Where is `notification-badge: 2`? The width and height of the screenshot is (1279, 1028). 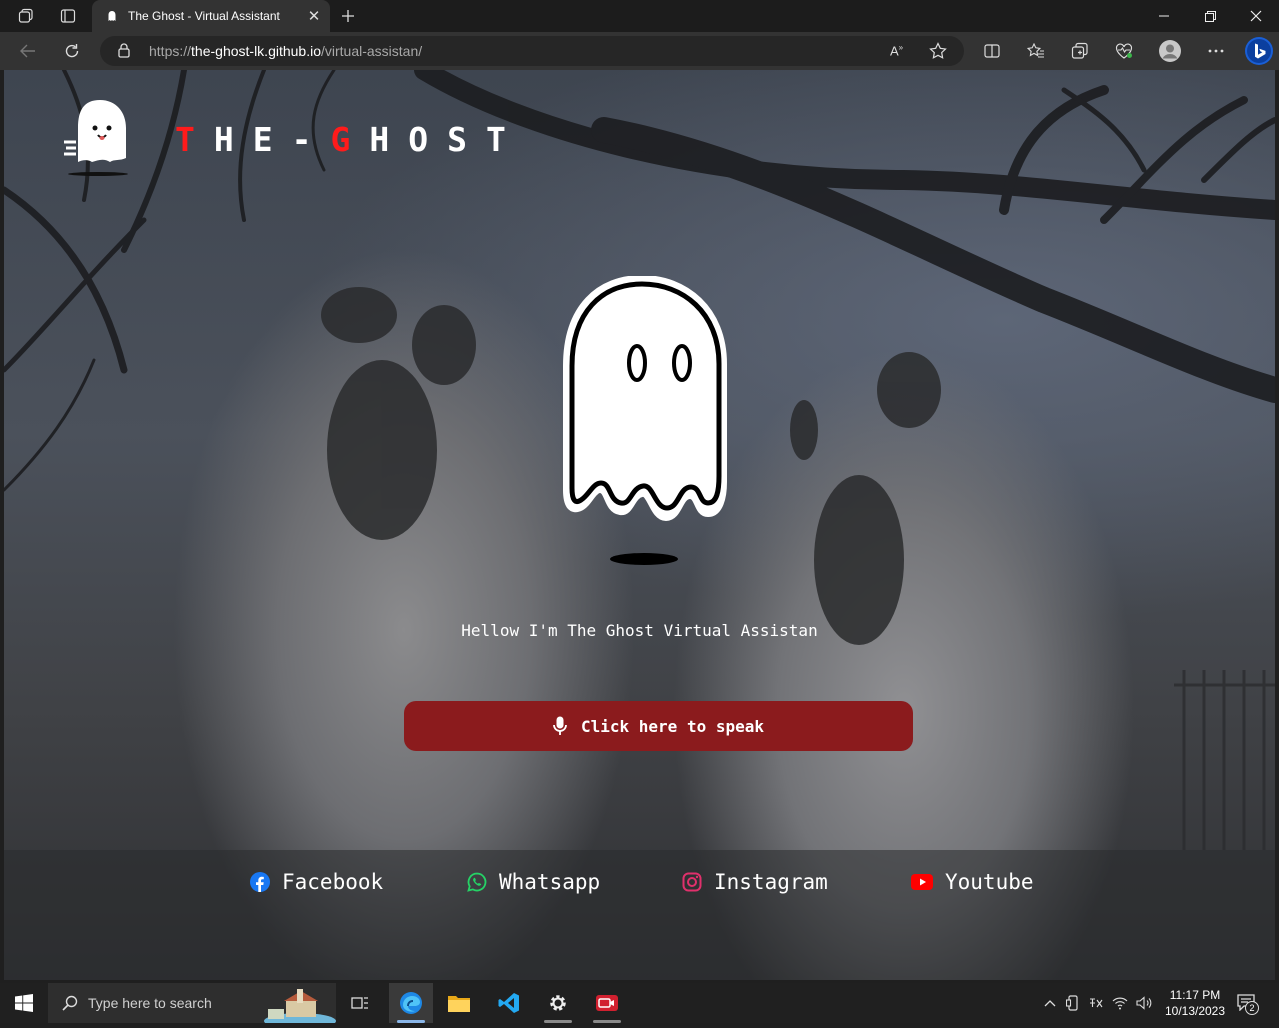 notification-badge: 2 is located at coordinates (1252, 1008).